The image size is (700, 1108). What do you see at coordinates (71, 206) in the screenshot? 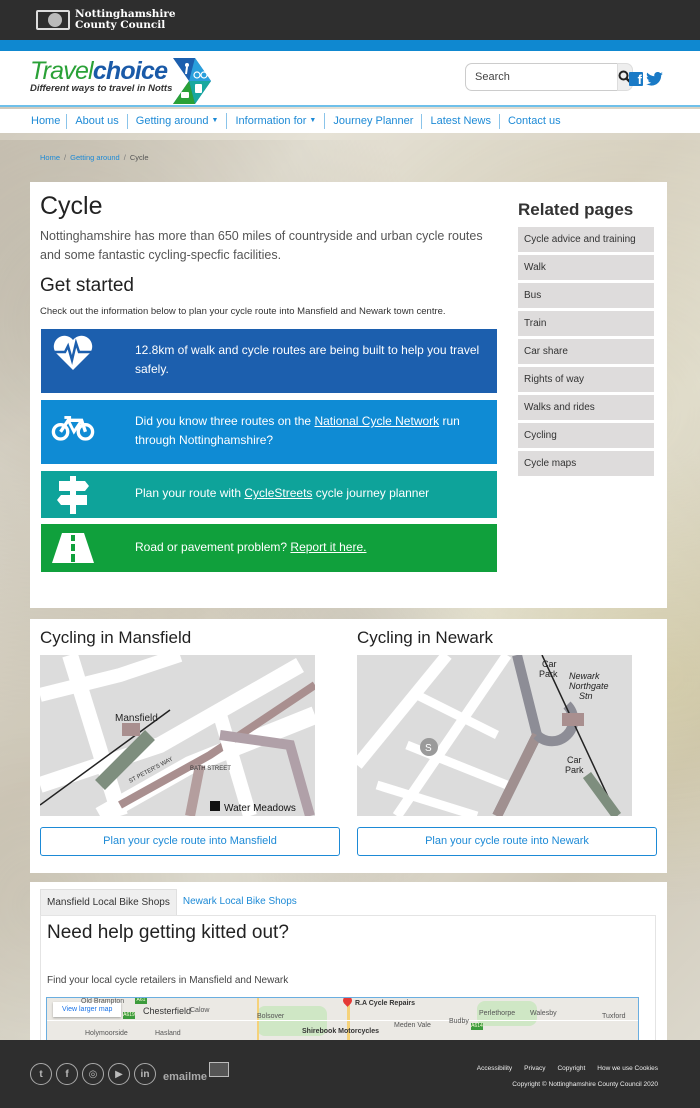
I see `page-title: Cycle` at bounding box center [71, 206].